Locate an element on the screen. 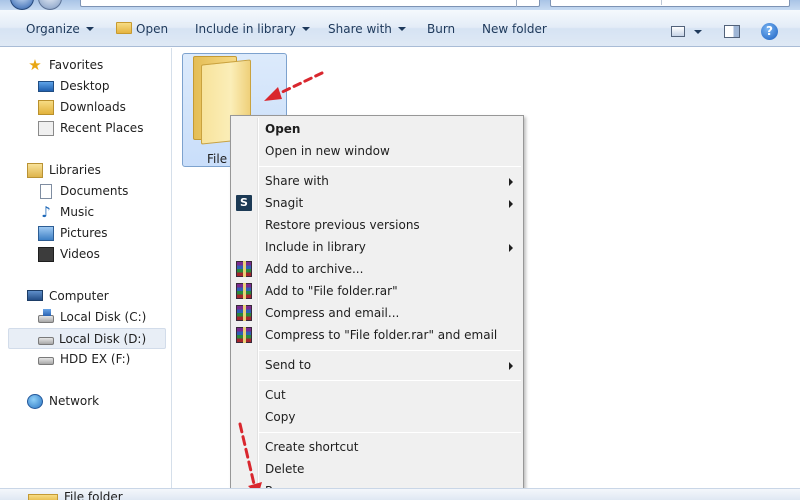  menu-item-send-to-label: Send to is located at coordinates (288, 365).